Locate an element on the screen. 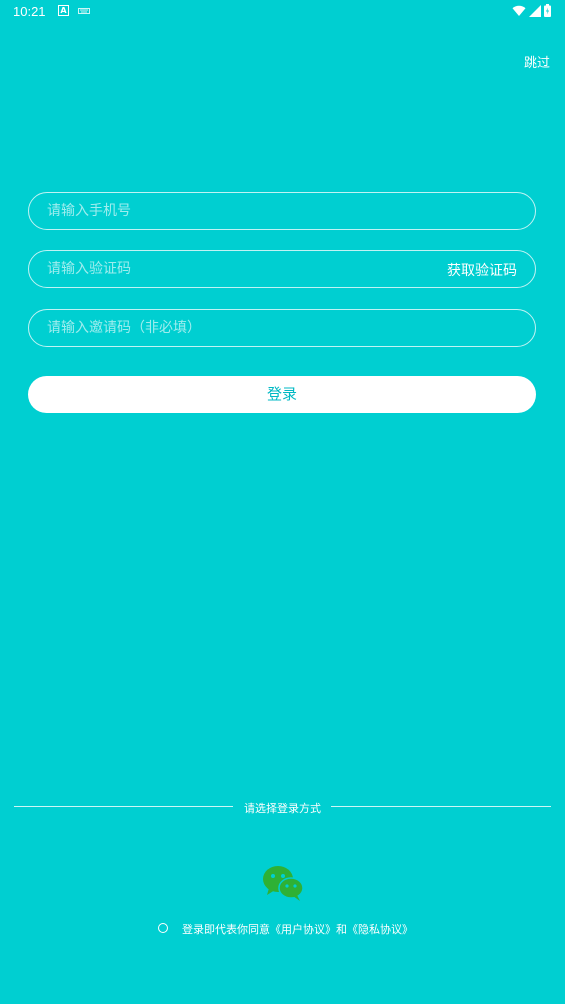  phone-input is located at coordinates (227, 211).